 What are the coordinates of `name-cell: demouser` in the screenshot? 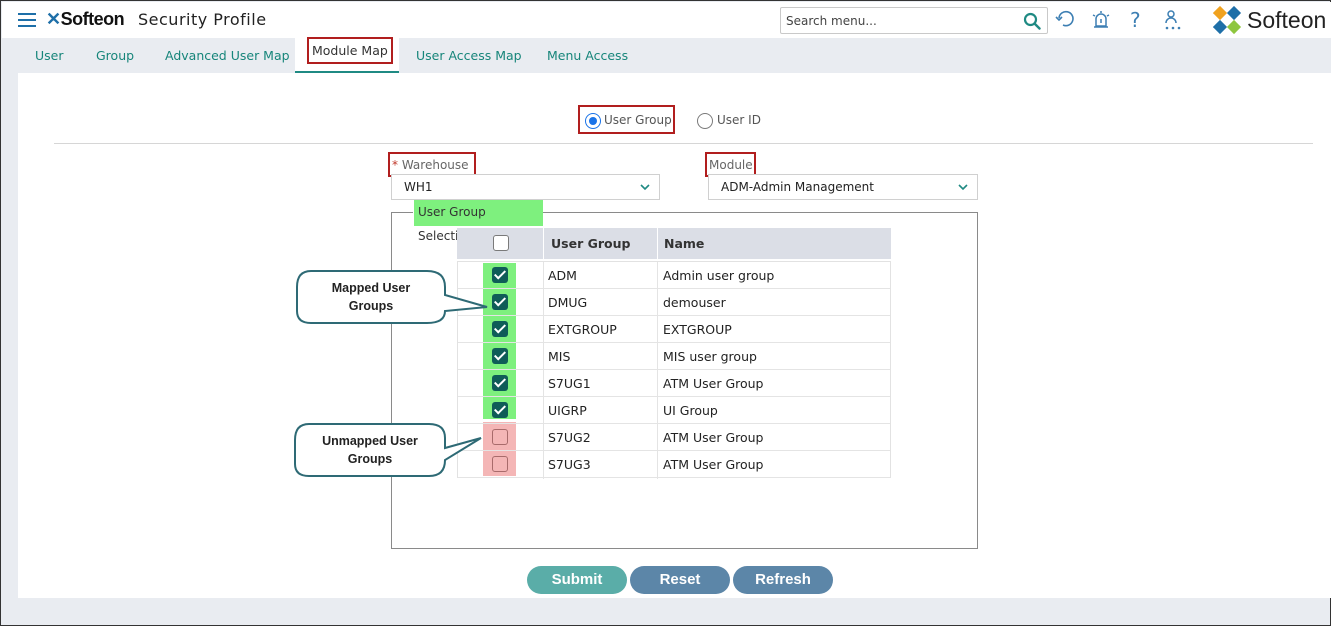 It's located at (694, 302).